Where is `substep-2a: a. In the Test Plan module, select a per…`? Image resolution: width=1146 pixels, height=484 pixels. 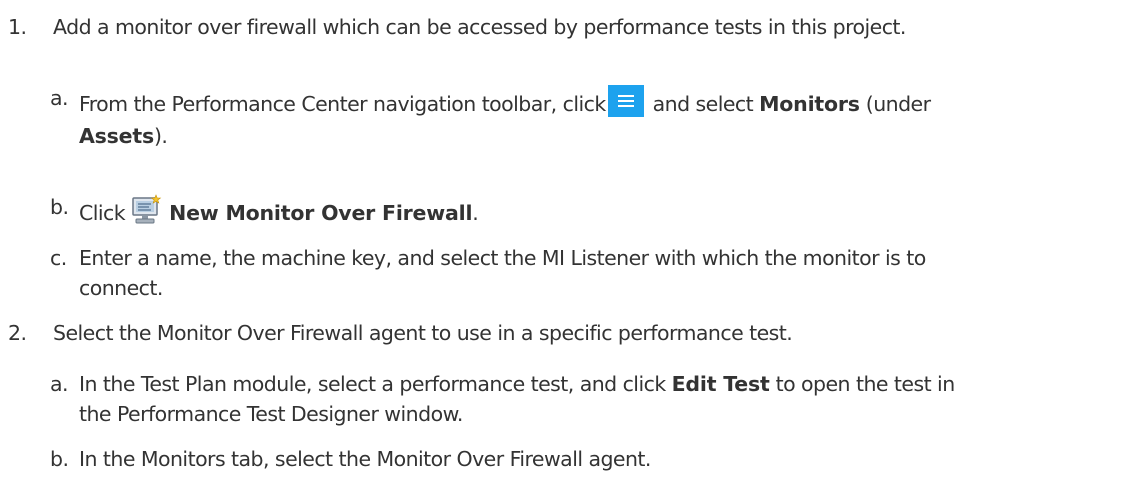
substep-2a: a. In the Test Plan module, select a per… is located at coordinates (502, 384).